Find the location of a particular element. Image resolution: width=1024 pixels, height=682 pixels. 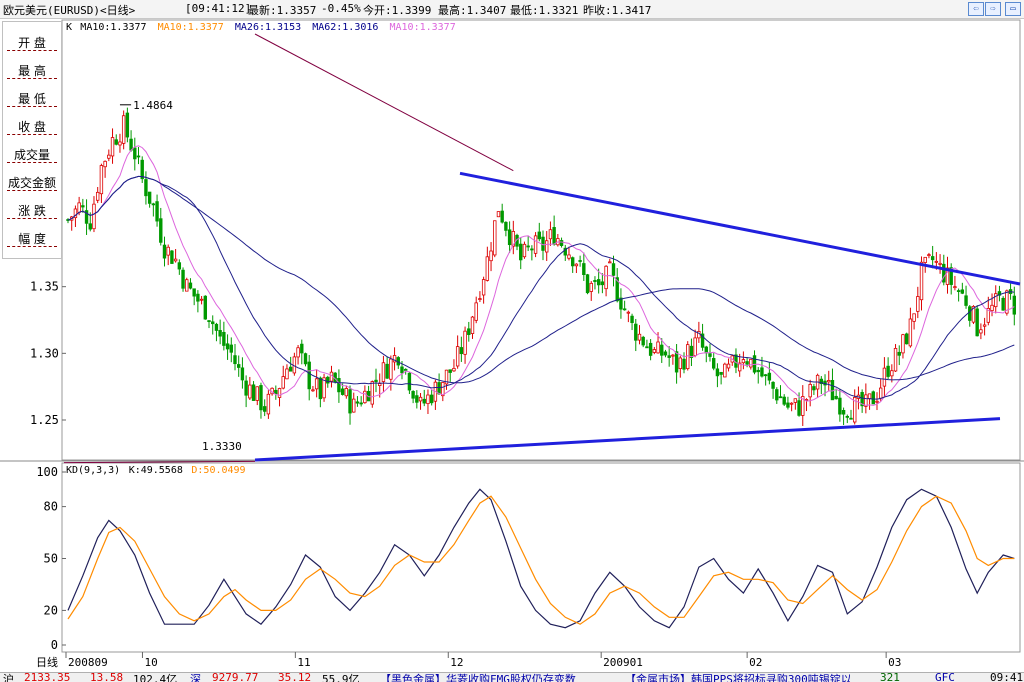

resistance-extension-line is located at coordinates (384, 102).